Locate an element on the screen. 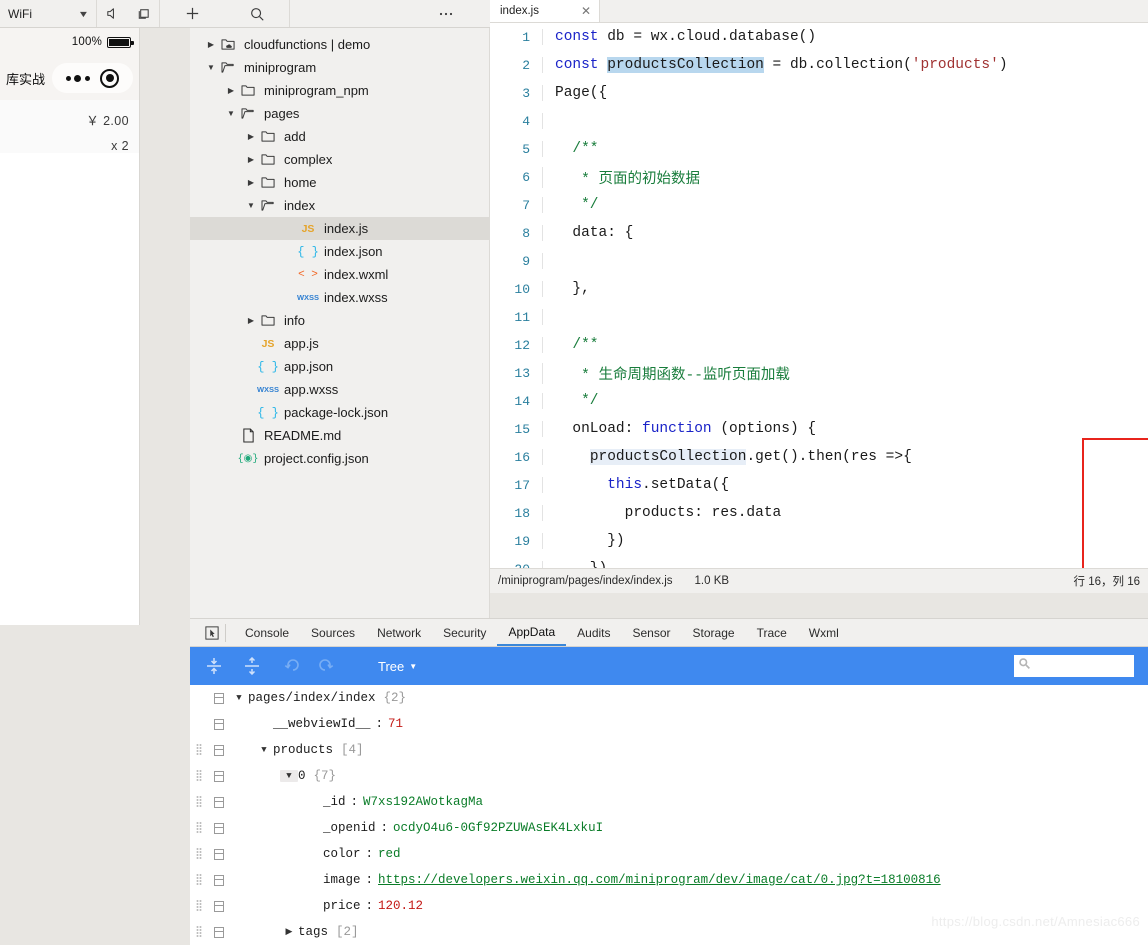 This screenshot has width=1148, height=945. code-line: 10 }, is located at coordinates (819, 289).